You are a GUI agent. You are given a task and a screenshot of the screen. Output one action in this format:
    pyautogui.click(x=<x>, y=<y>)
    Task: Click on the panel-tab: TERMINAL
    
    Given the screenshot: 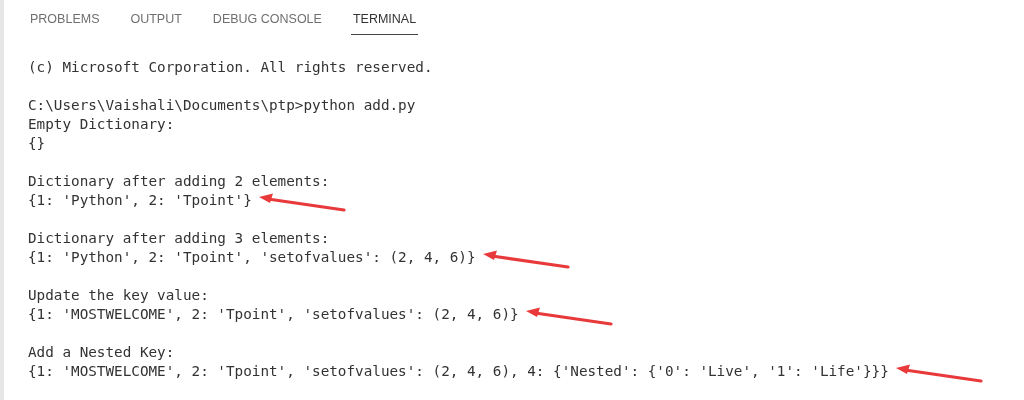 What is the action you would take?
    pyautogui.click(x=384, y=23)
    